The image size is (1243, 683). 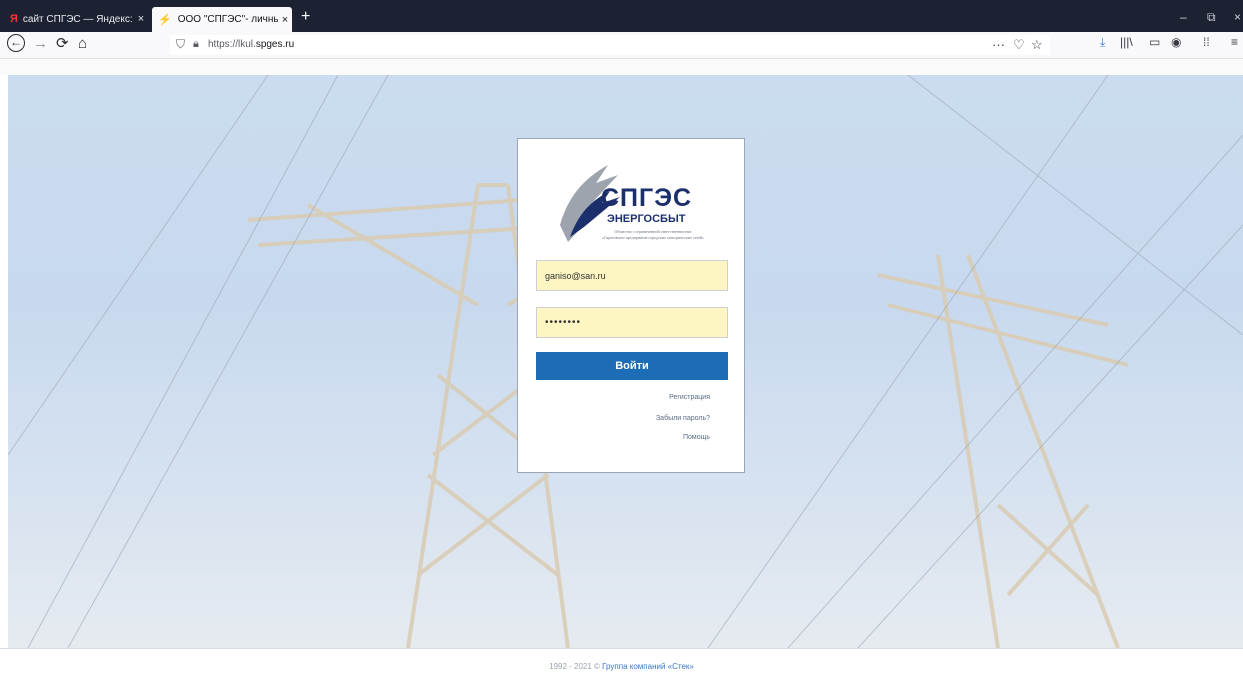 What do you see at coordinates (621, 67) in the screenshot?
I see `page-top-strip` at bounding box center [621, 67].